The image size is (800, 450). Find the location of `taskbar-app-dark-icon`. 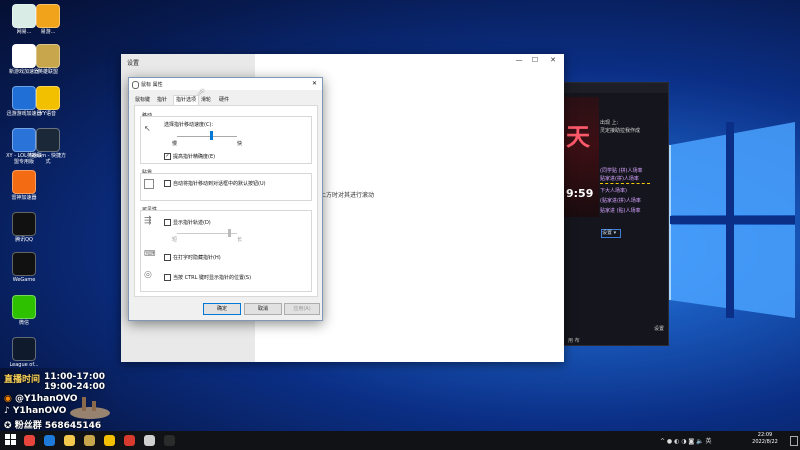

taskbar-app-dark-icon is located at coordinates (169, 440).